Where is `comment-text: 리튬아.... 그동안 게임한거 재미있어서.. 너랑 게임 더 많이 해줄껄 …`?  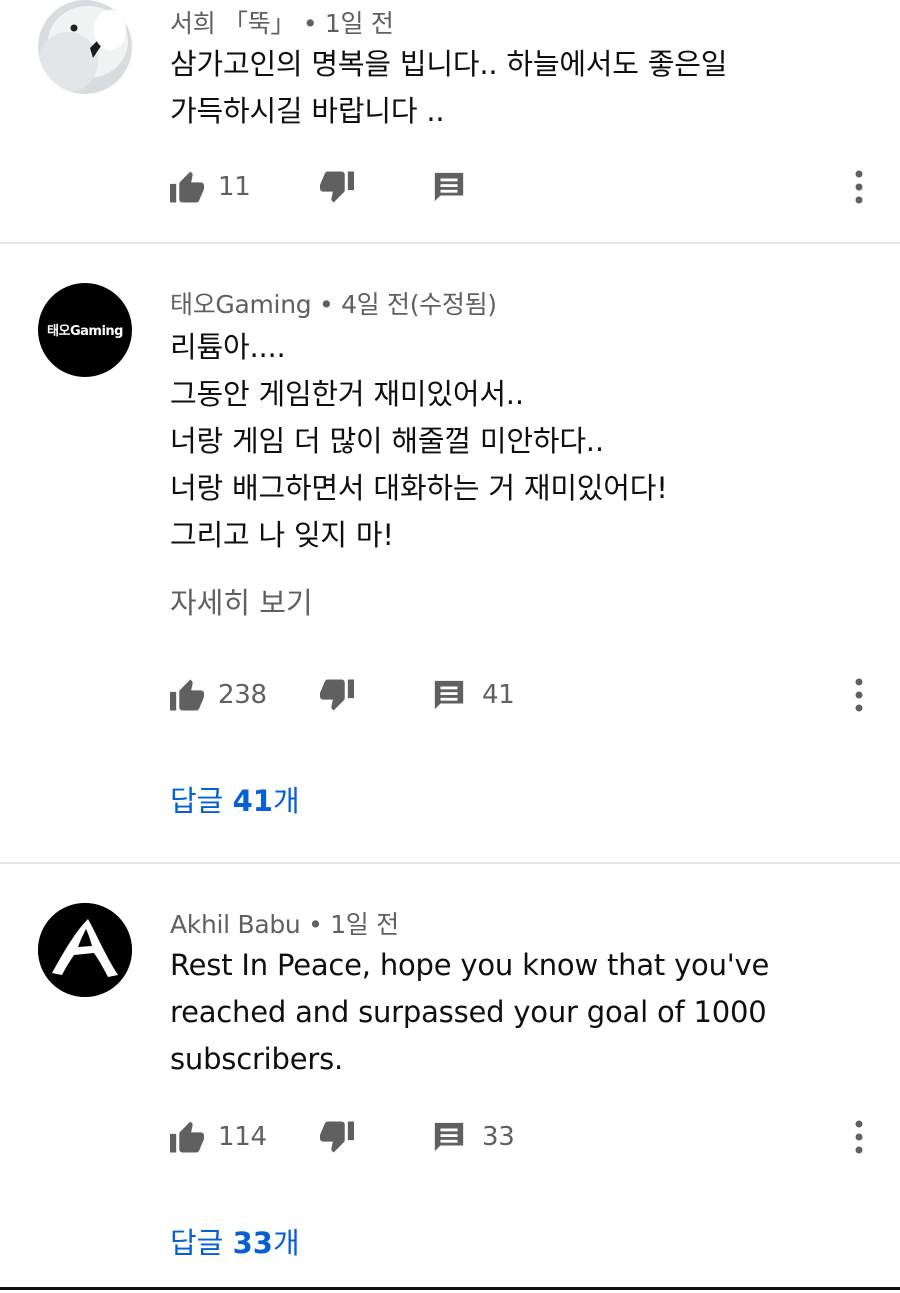
comment-text: 리튬아.... 그동안 게임한거 재미있어서.. 너랑 게임 더 많이 해줄껄 … is located at coordinates (490, 441).